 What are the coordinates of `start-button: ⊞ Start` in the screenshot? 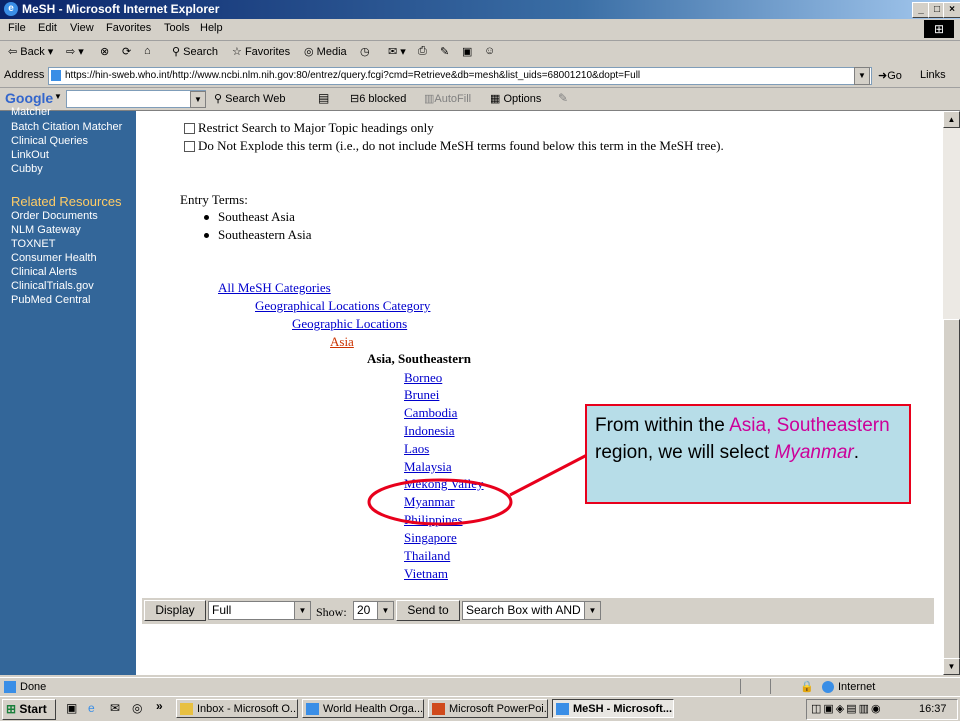 It's located at (29, 709).